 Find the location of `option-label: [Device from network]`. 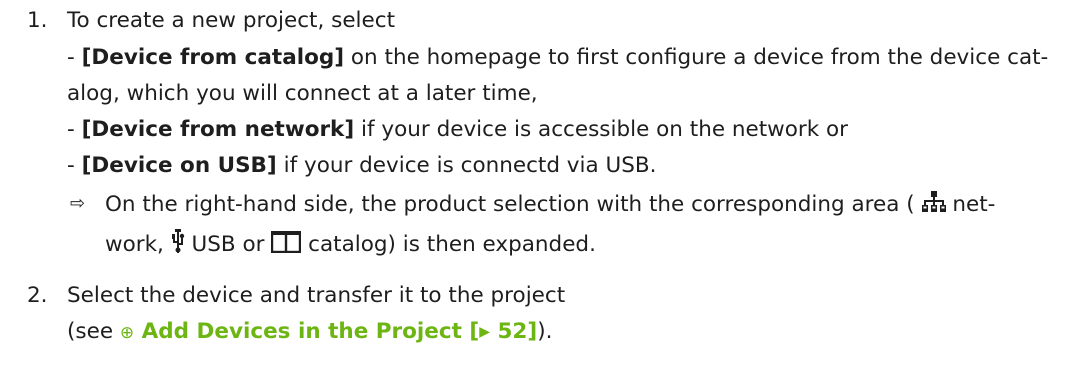

option-label: [Device from network] is located at coordinates (218, 129).